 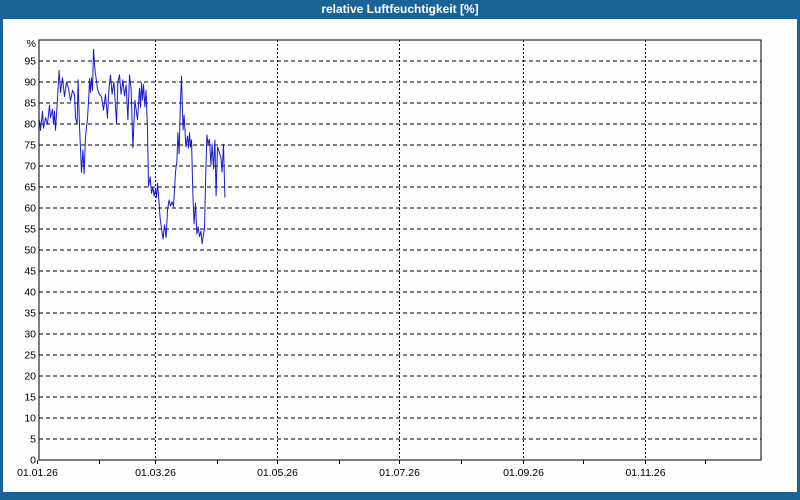 What do you see at coordinates (30, 335) in the screenshot?
I see `y-axis-label: 30` at bounding box center [30, 335].